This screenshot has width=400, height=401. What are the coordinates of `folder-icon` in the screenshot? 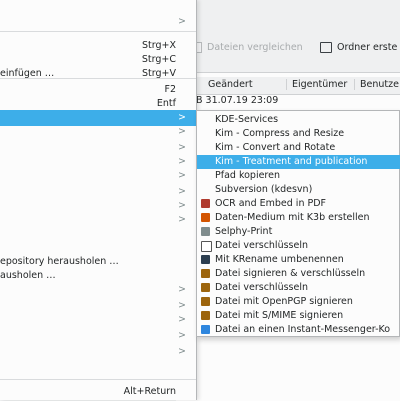 It's located at (326, 47).